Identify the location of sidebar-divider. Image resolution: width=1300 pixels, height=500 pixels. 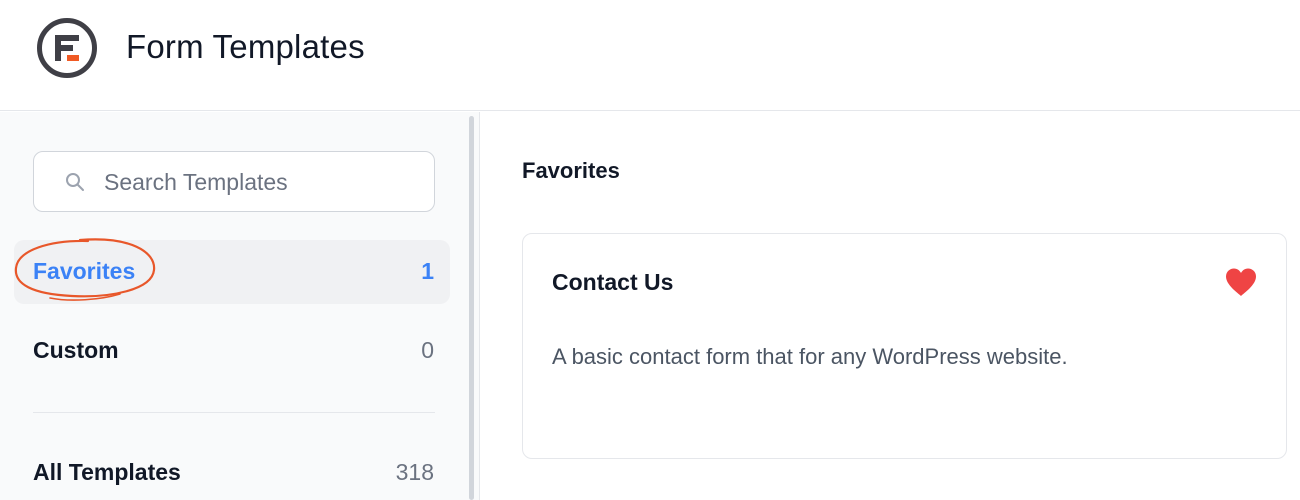
(234, 412).